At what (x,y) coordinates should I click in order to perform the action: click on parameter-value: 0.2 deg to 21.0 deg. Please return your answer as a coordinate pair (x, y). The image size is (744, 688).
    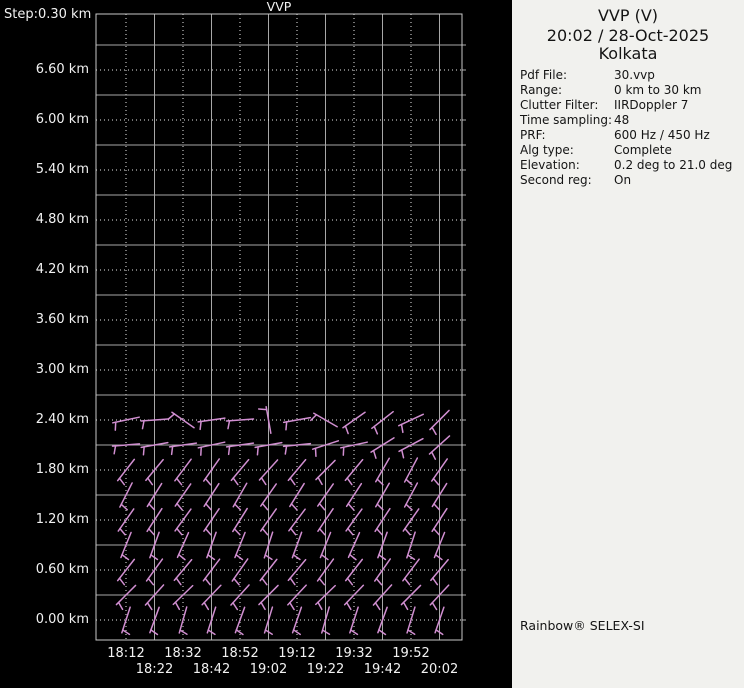
    Looking at the image, I should click on (673, 165).